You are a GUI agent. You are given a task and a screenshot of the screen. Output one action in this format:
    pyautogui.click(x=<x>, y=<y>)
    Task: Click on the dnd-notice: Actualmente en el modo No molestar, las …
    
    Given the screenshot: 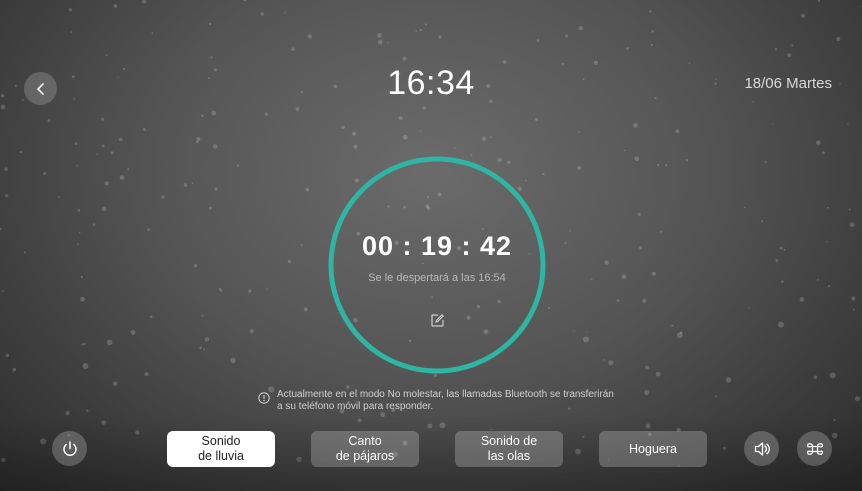 What is the action you would take?
    pyautogui.click(x=438, y=401)
    